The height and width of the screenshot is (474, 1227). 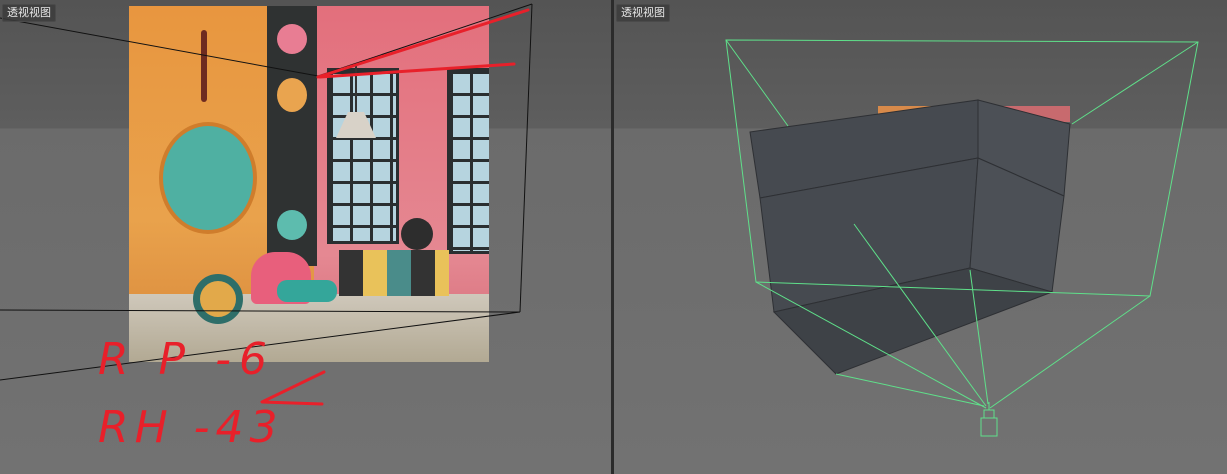 I want to click on frame-line-right, so click(x=526, y=158).